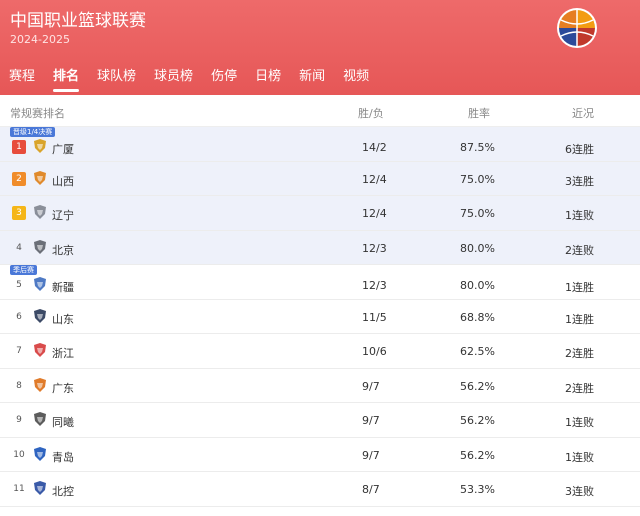  I want to click on win-pct-cell: 53.3%, so click(477, 489).